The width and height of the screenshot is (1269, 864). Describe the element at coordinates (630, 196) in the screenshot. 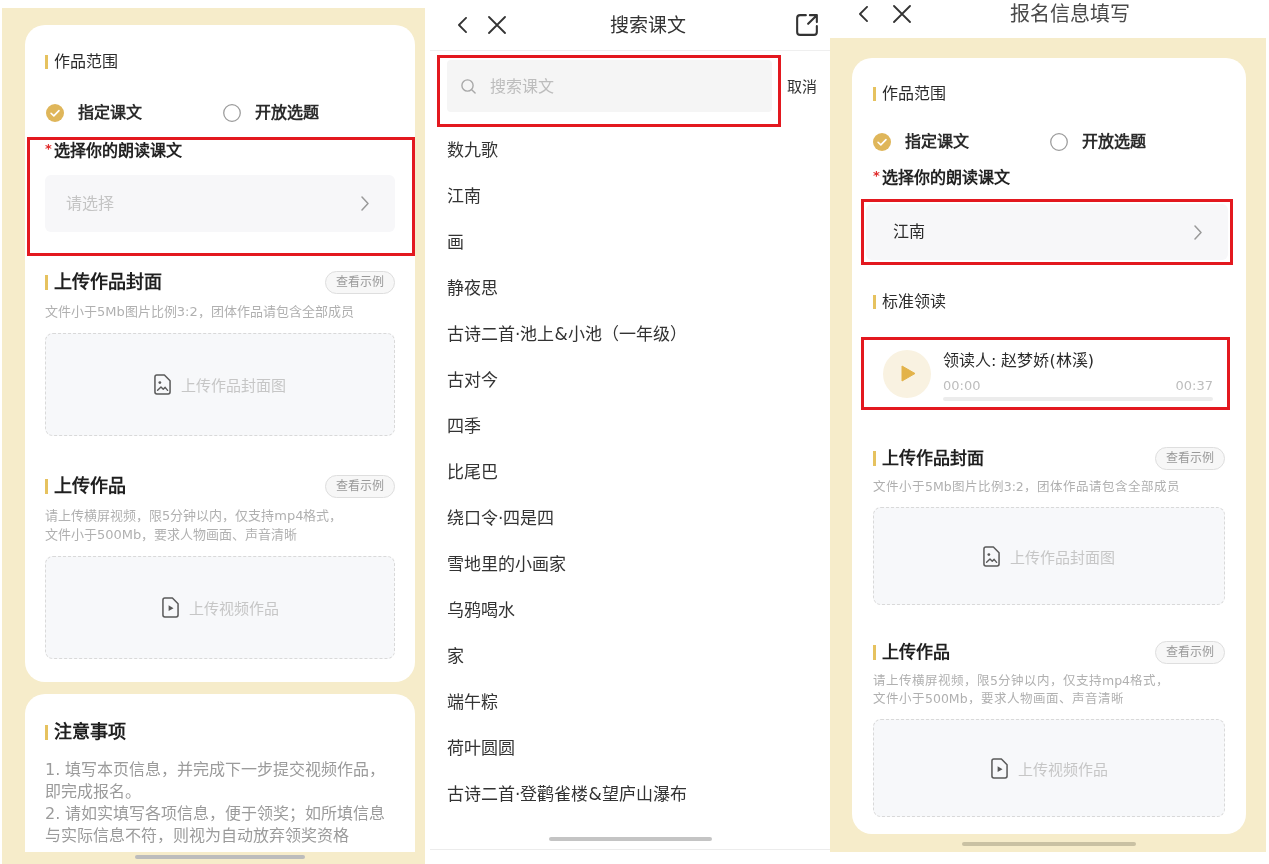

I see `list-item: 江南` at that location.